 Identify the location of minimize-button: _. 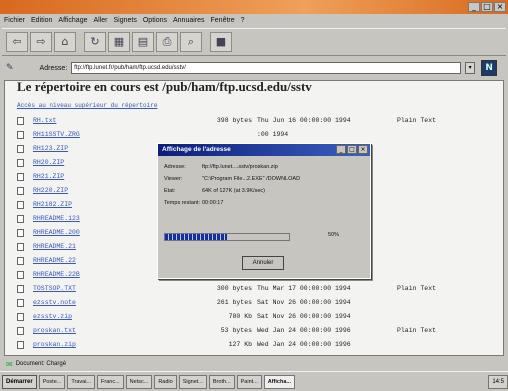
(474, 7).